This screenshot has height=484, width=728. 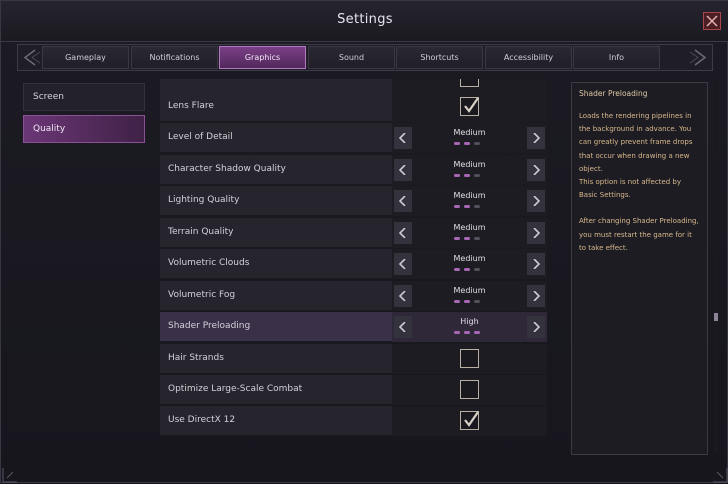 What do you see at coordinates (613, 93) in the screenshot?
I see `info-title: Shader Preloading` at bounding box center [613, 93].